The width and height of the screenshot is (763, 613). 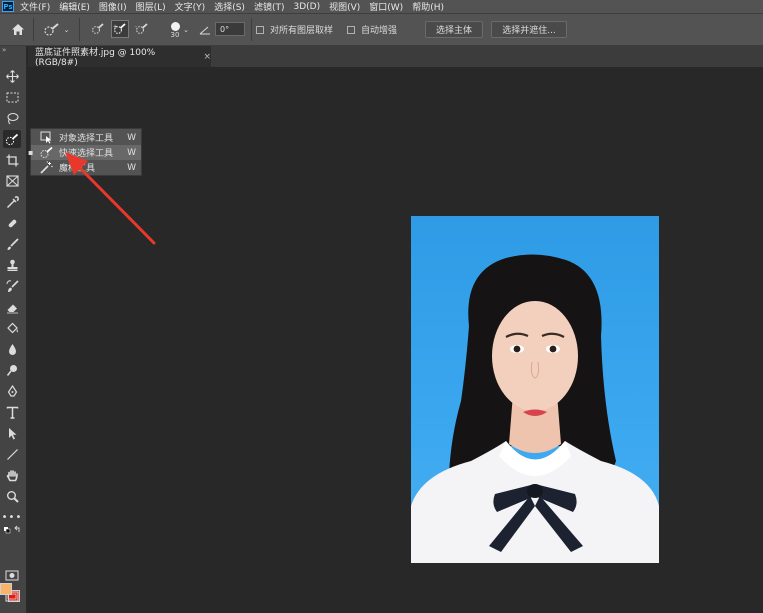 What do you see at coordinates (12, 286) in the screenshot?
I see `history-brush-icon` at bounding box center [12, 286].